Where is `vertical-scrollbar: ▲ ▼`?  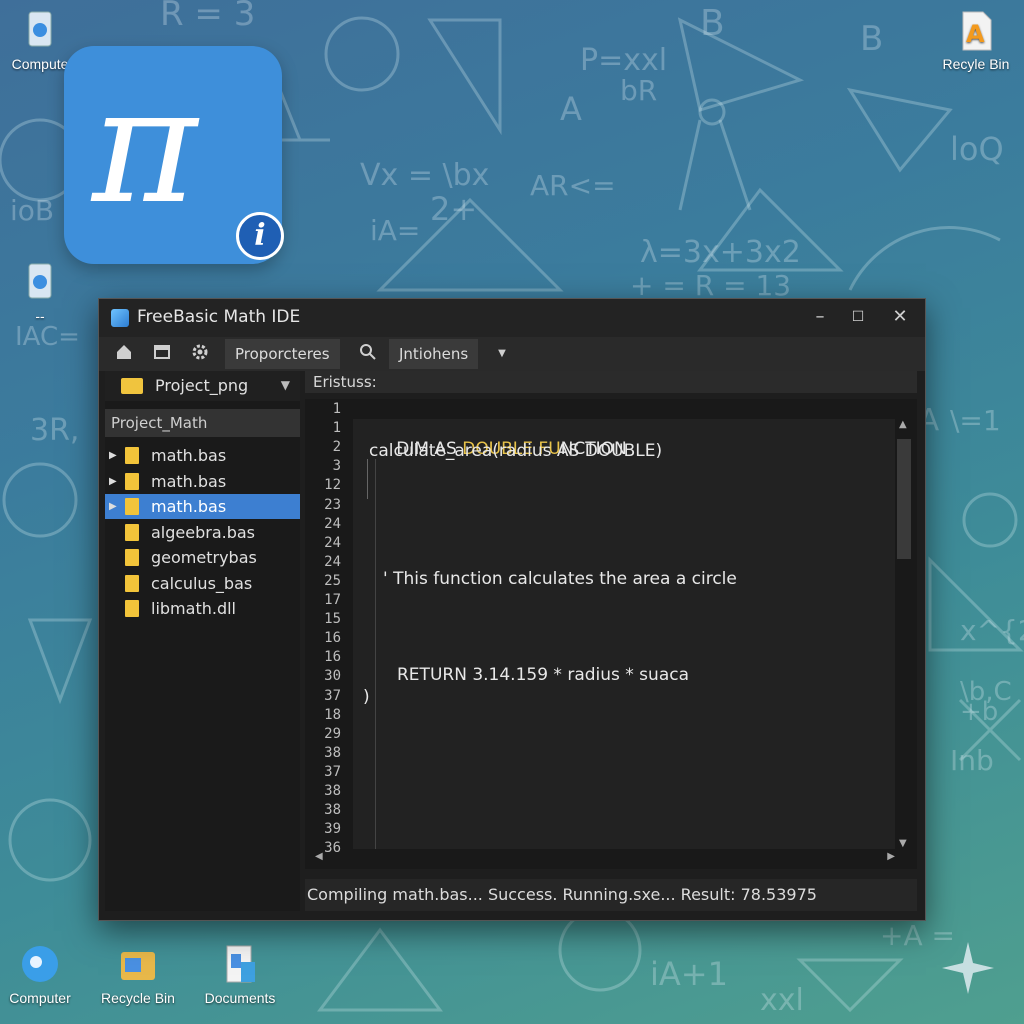
vertical-scrollbar: ▲ ▼ is located at coordinates (904, 634).